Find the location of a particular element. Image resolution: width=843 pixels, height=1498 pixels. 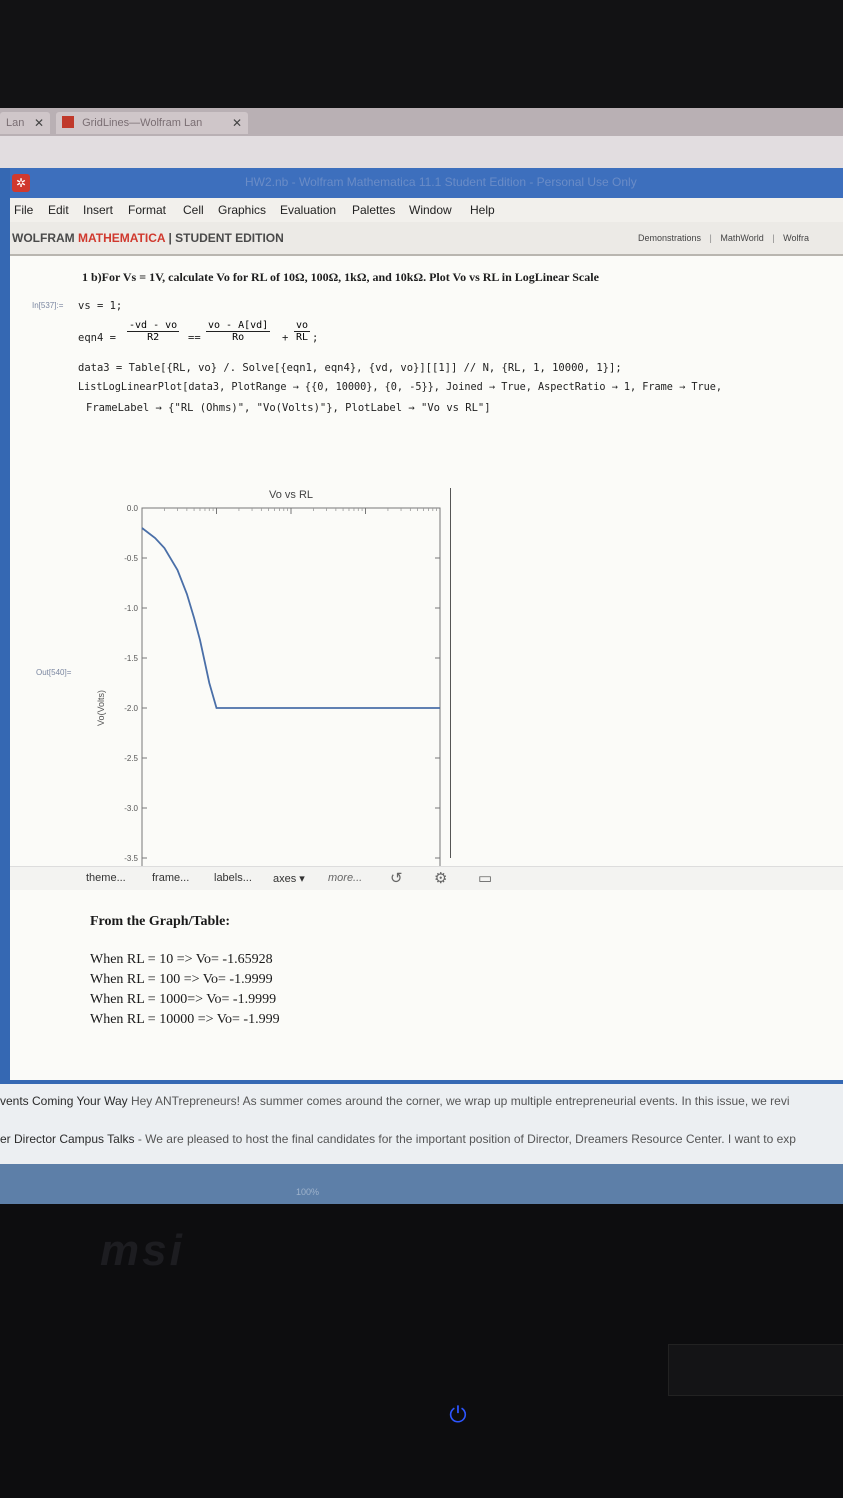

link-wolfram: Wolfra is located at coordinates (796, 238).